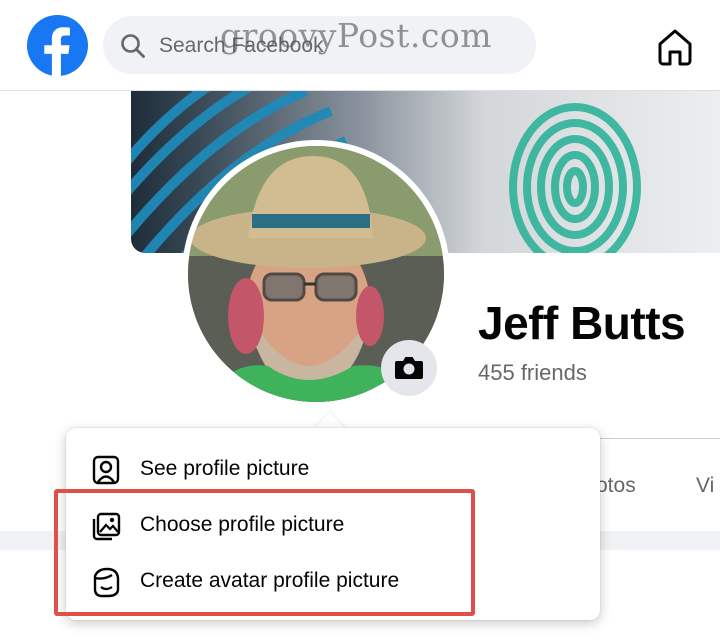 The width and height of the screenshot is (720, 640). What do you see at coordinates (106, 470) in the screenshot?
I see `person-portrait-icon` at bounding box center [106, 470].